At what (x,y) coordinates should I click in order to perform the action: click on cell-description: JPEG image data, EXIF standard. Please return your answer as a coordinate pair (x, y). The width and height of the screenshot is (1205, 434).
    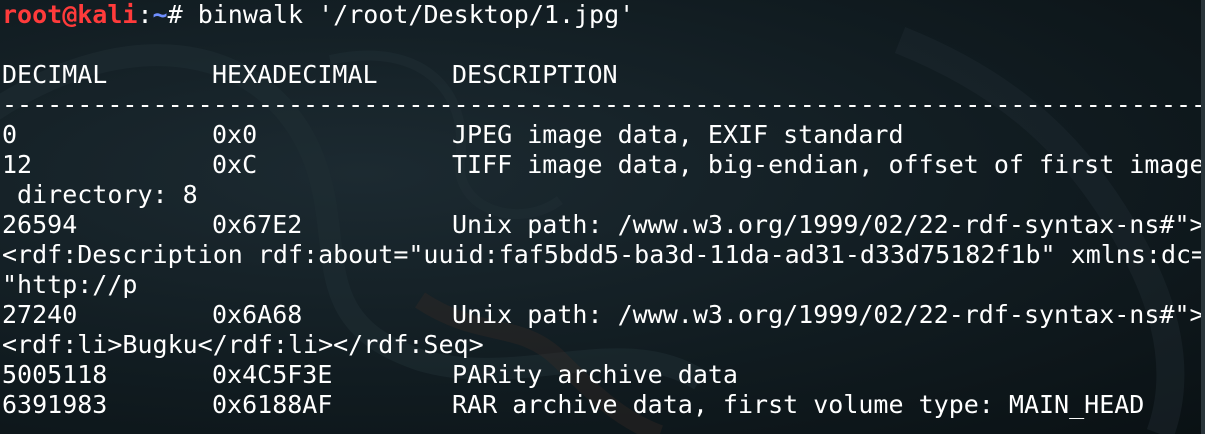
    Looking at the image, I should click on (678, 134).